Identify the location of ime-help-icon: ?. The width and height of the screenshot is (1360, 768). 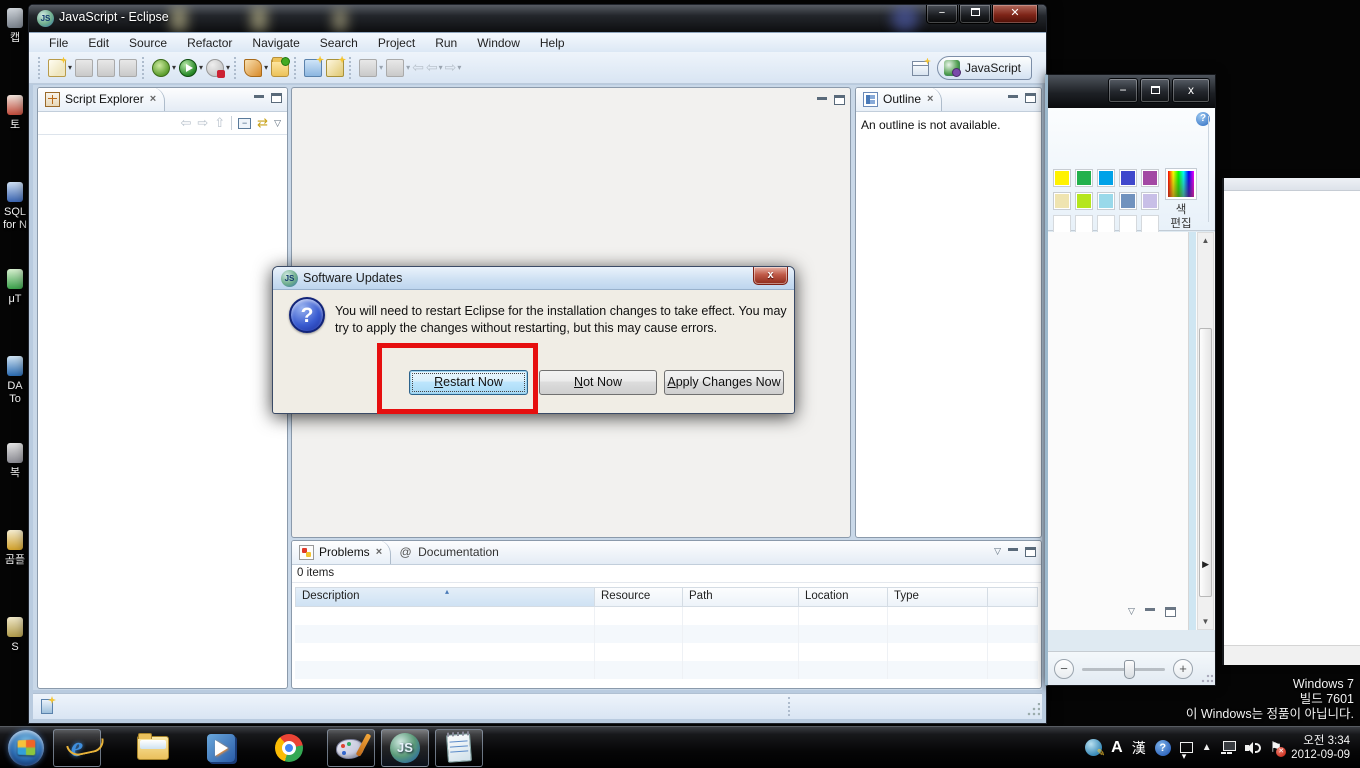
(1162, 747).